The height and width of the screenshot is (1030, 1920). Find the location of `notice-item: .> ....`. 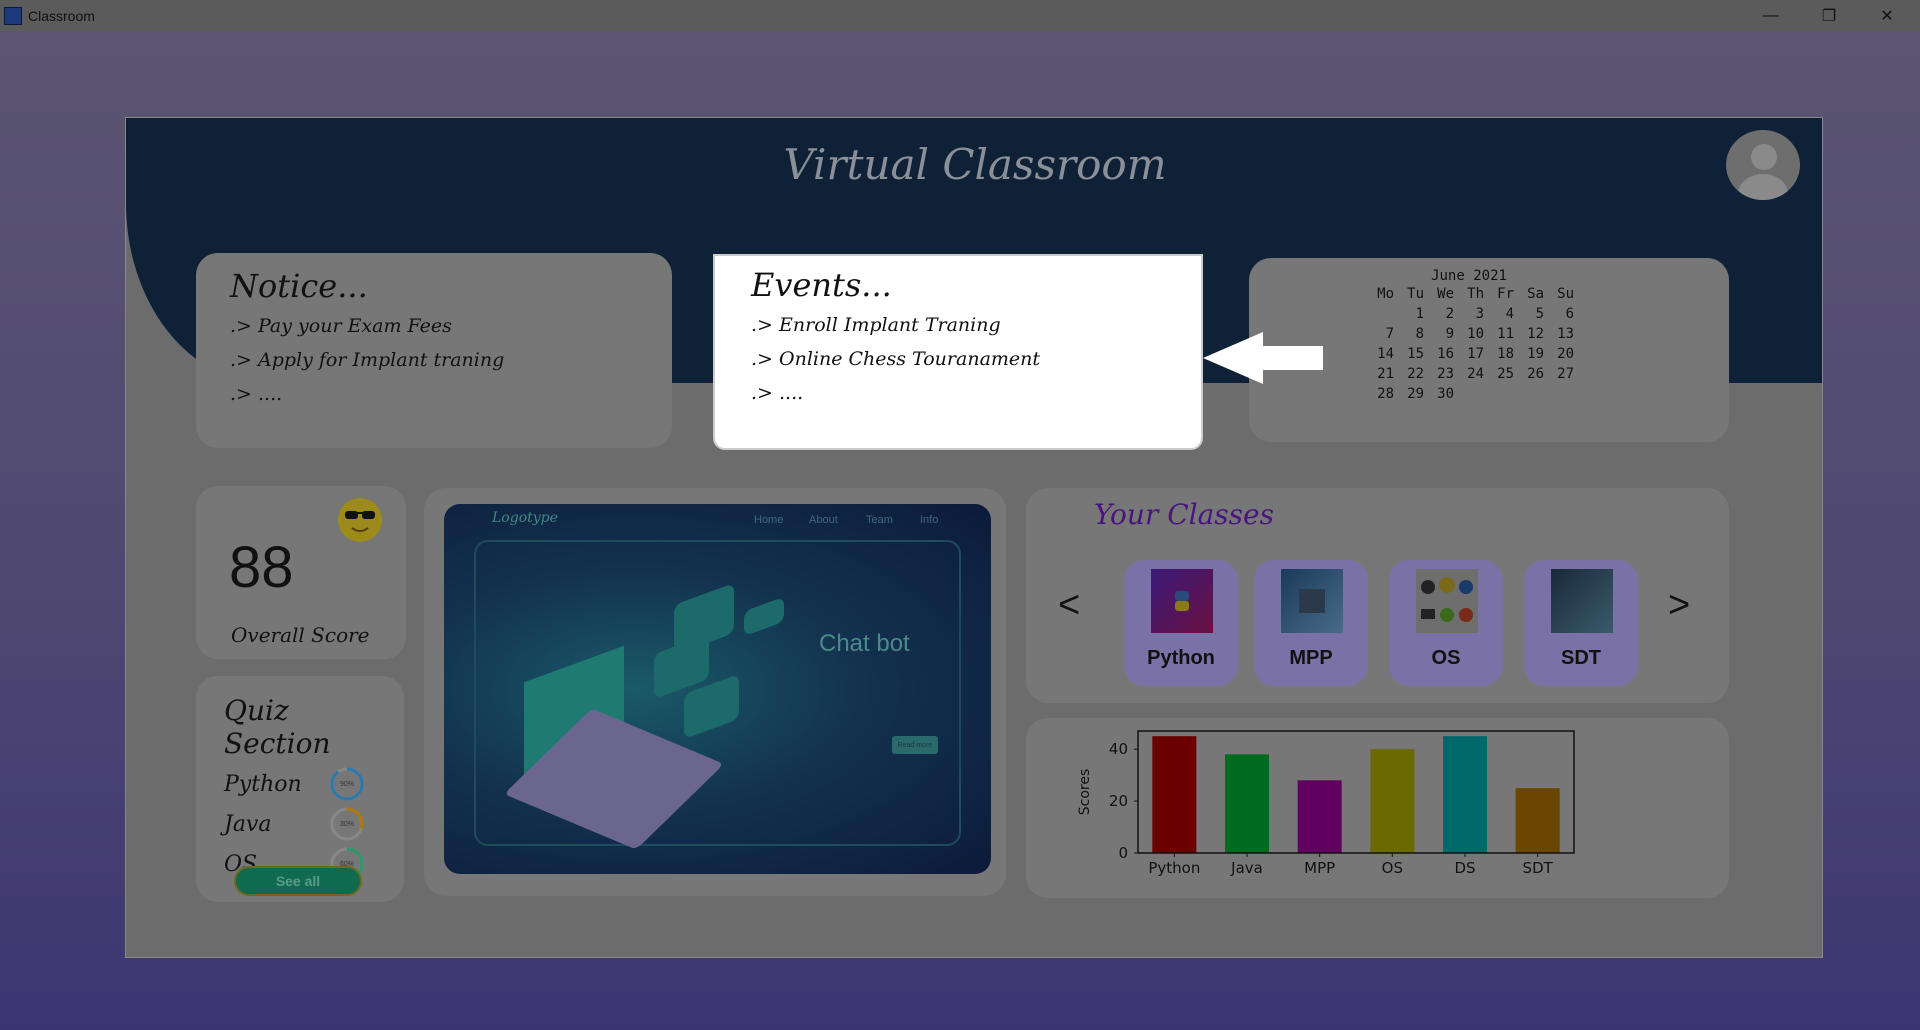

notice-item: .> .... is located at coordinates (434, 394).